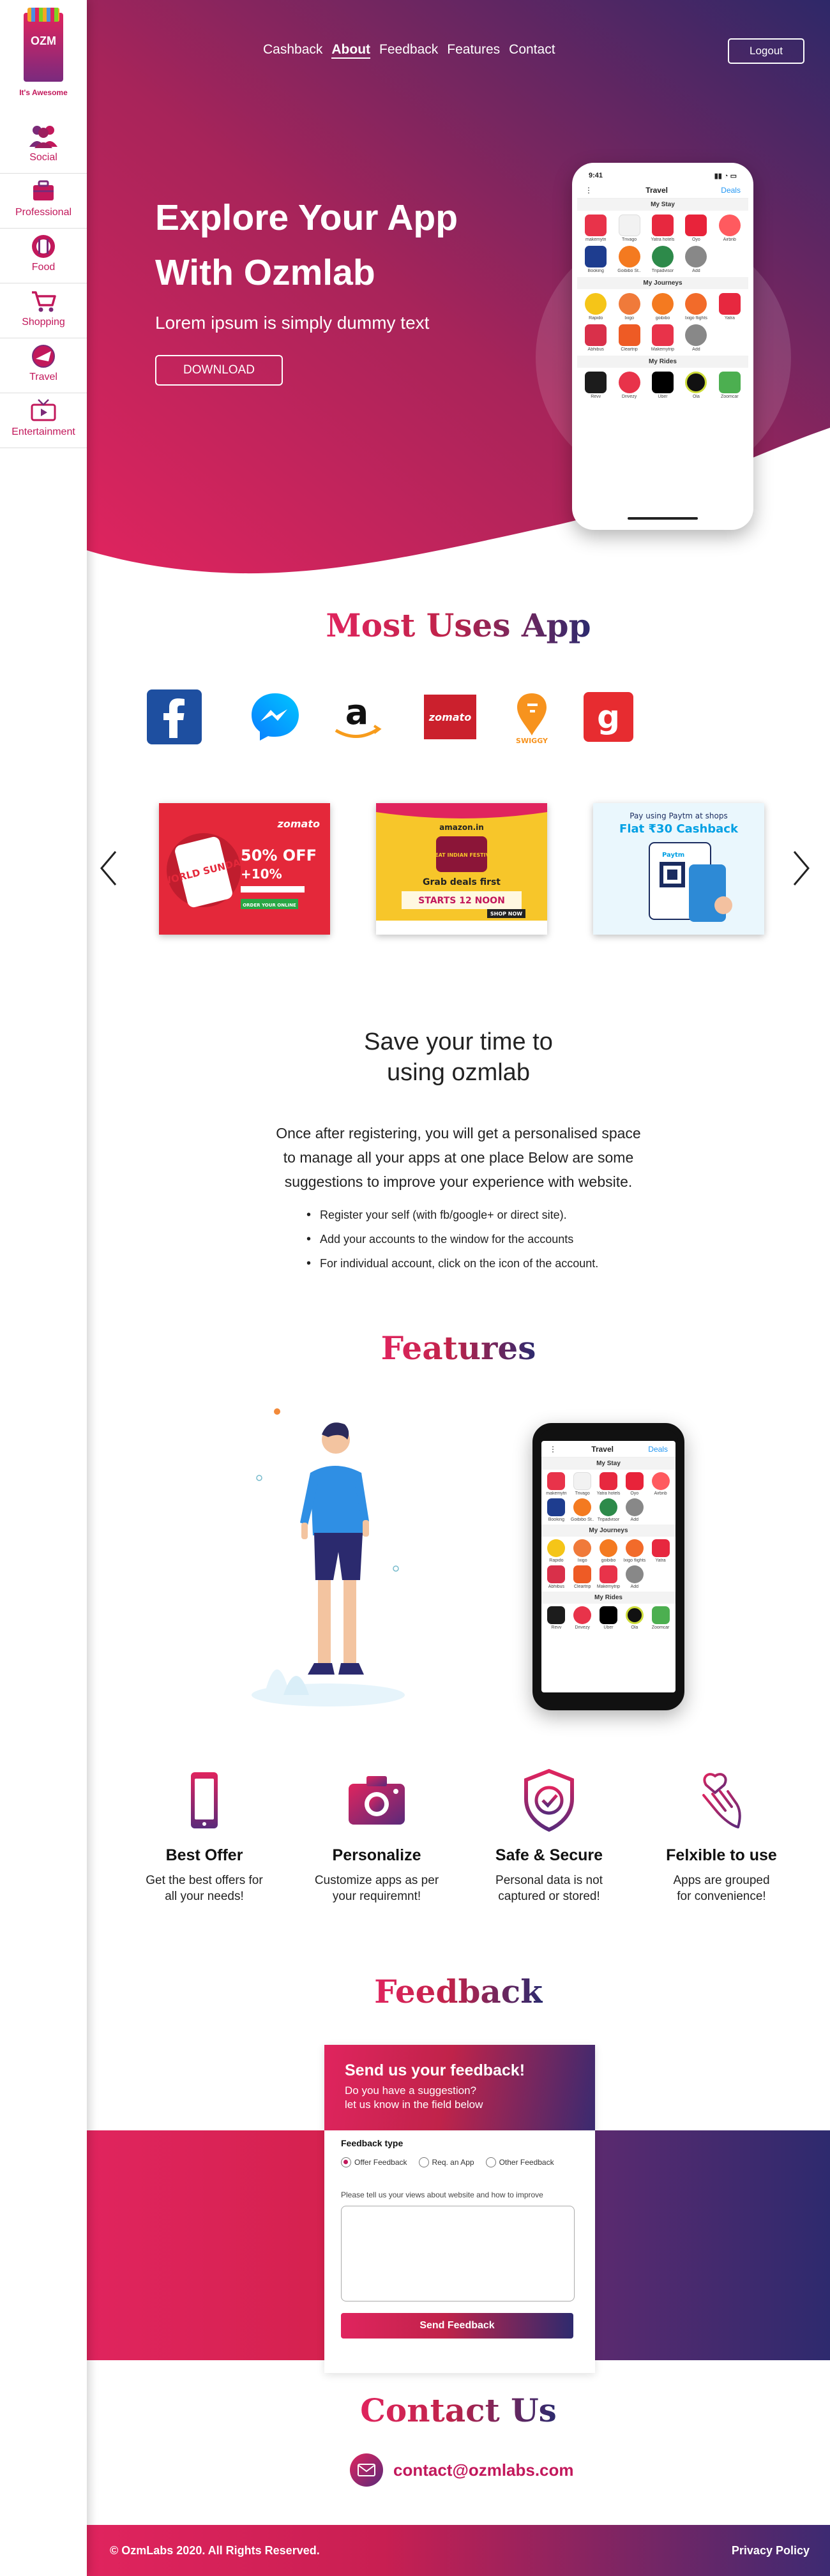  I want to click on people-icon, so click(43, 137).